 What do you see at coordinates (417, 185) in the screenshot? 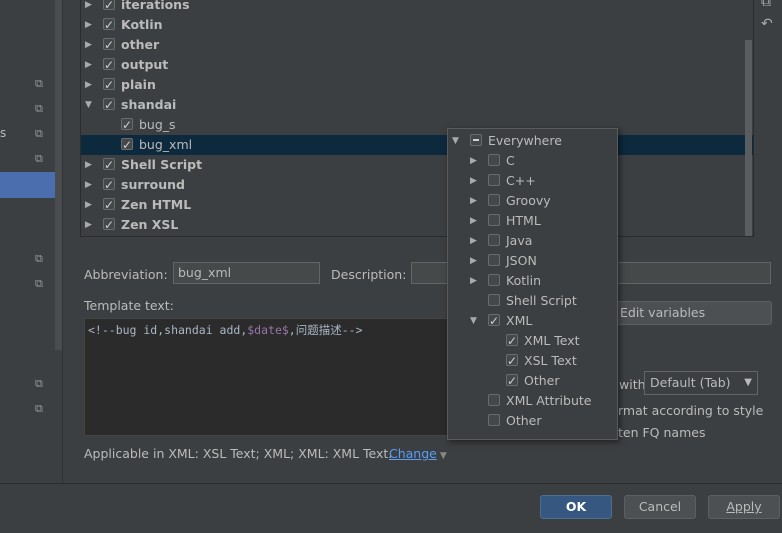
I see `tree-group-item: ▶ surround` at bounding box center [417, 185].